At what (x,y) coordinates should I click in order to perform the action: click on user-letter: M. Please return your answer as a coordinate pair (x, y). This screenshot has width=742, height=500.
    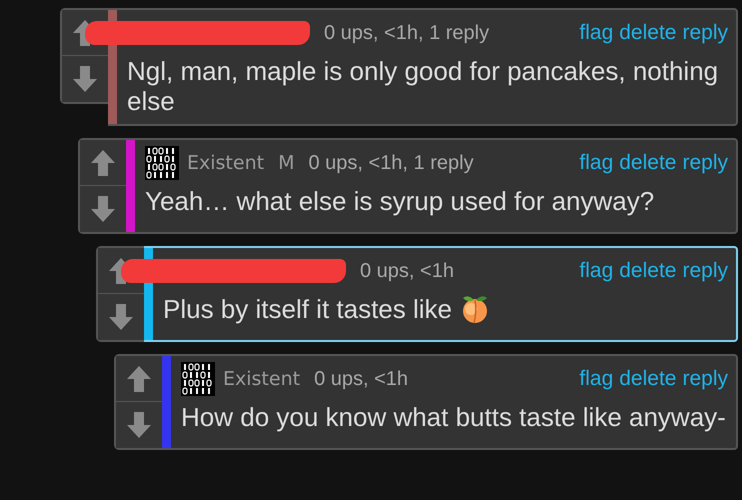
    Looking at the image, I should click on (286, 163).